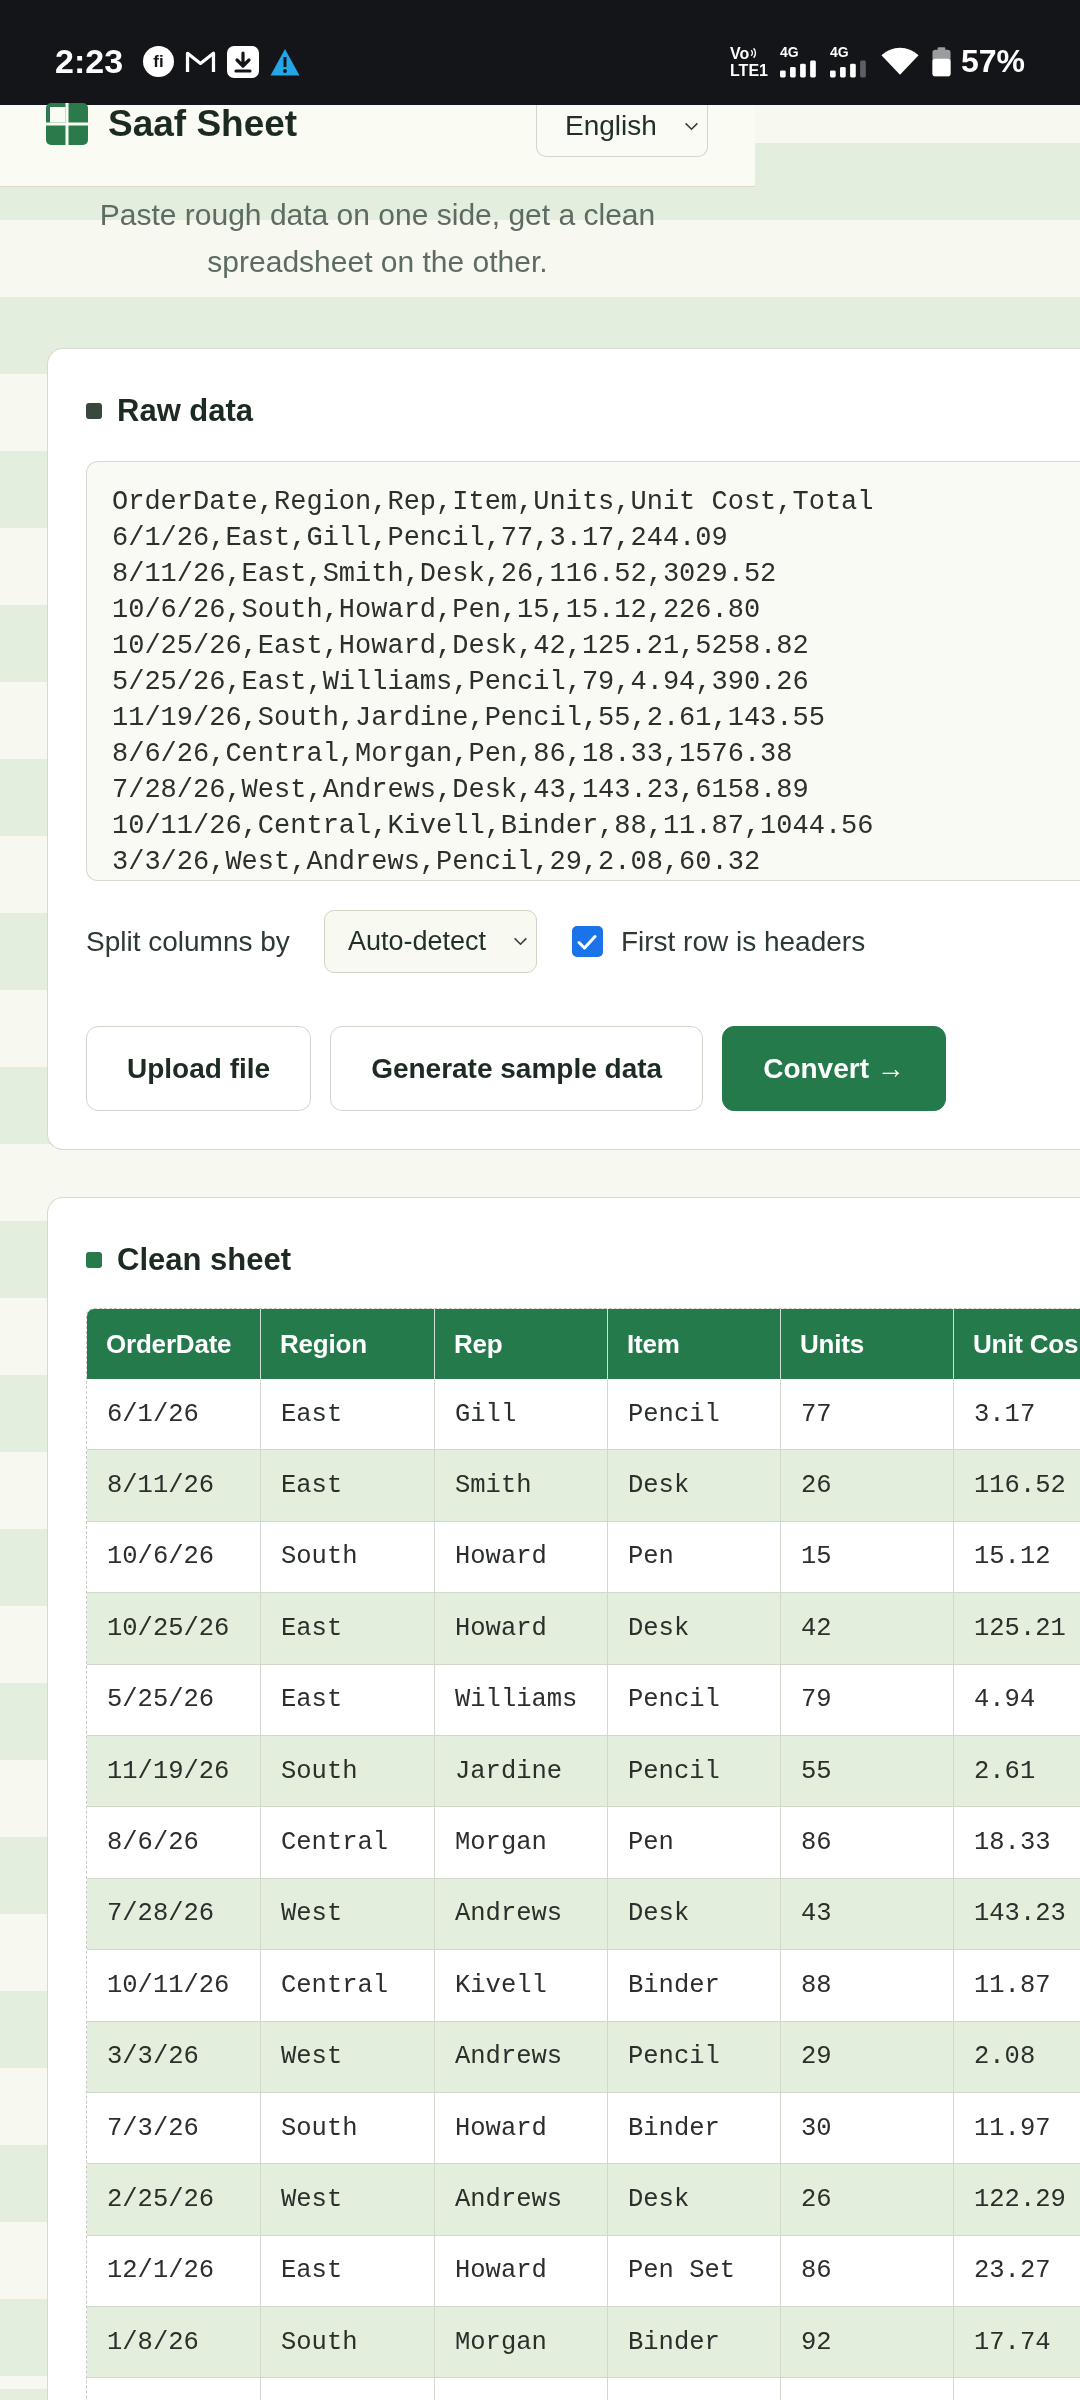  I want to click on battery-icon, so click(941, 61).